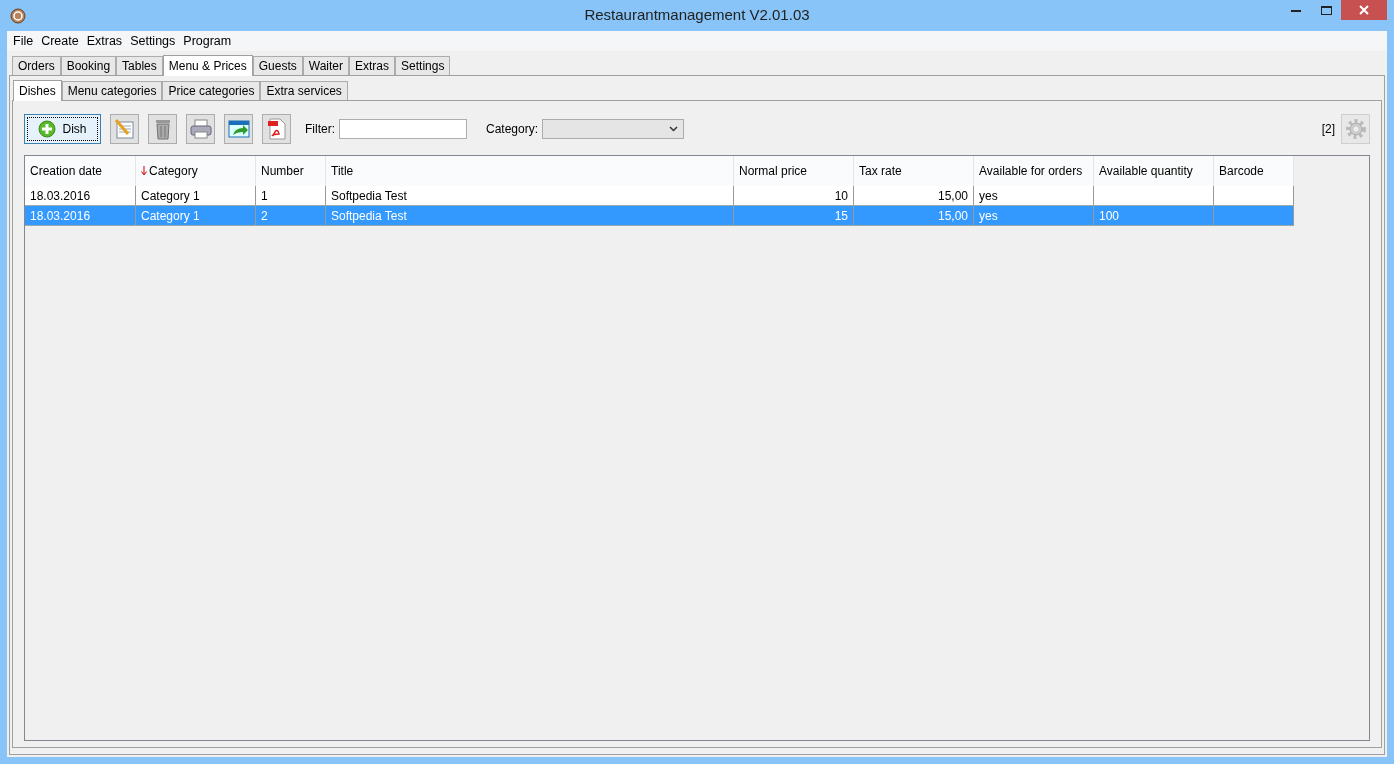 Image resolution: width=1394 pixels, height=764 pixels. I want to click on pdf-document-icon, so click(276, 129).